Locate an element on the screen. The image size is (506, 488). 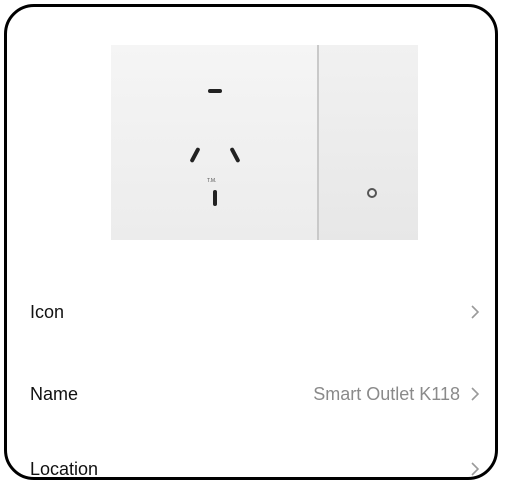
socket-mark: T.M. is located at coordinates (212, 181).